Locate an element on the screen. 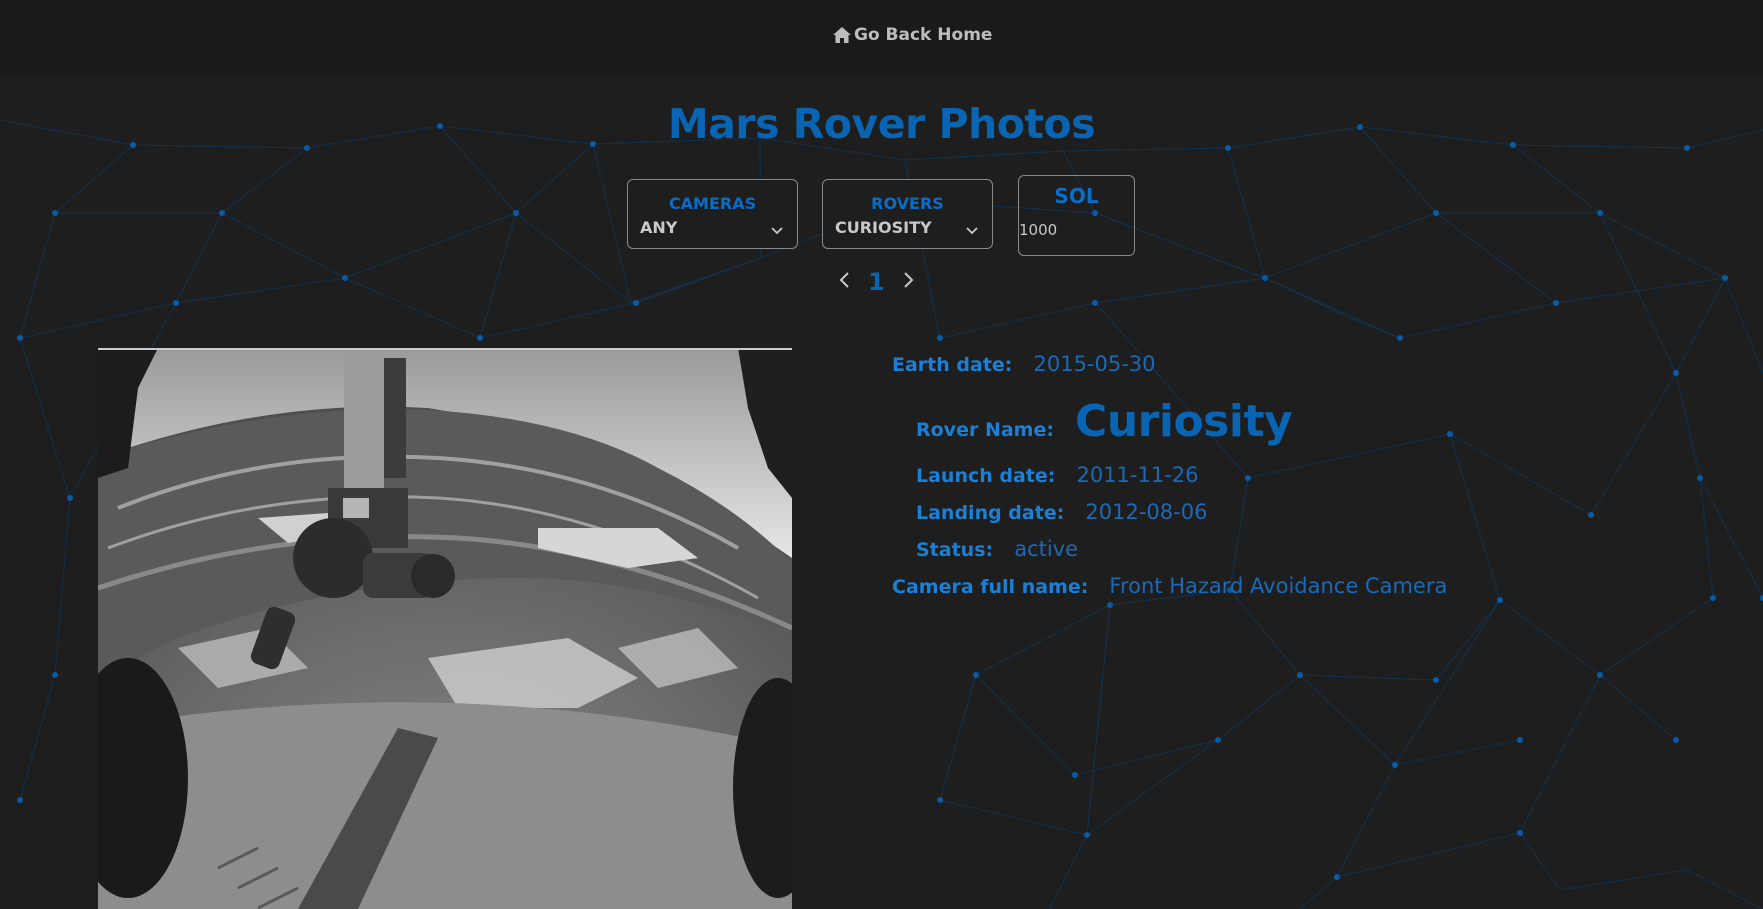 The image size is (1763, 909). rovers-select-value: CURIOSITY is located at coordinates (883, 227).